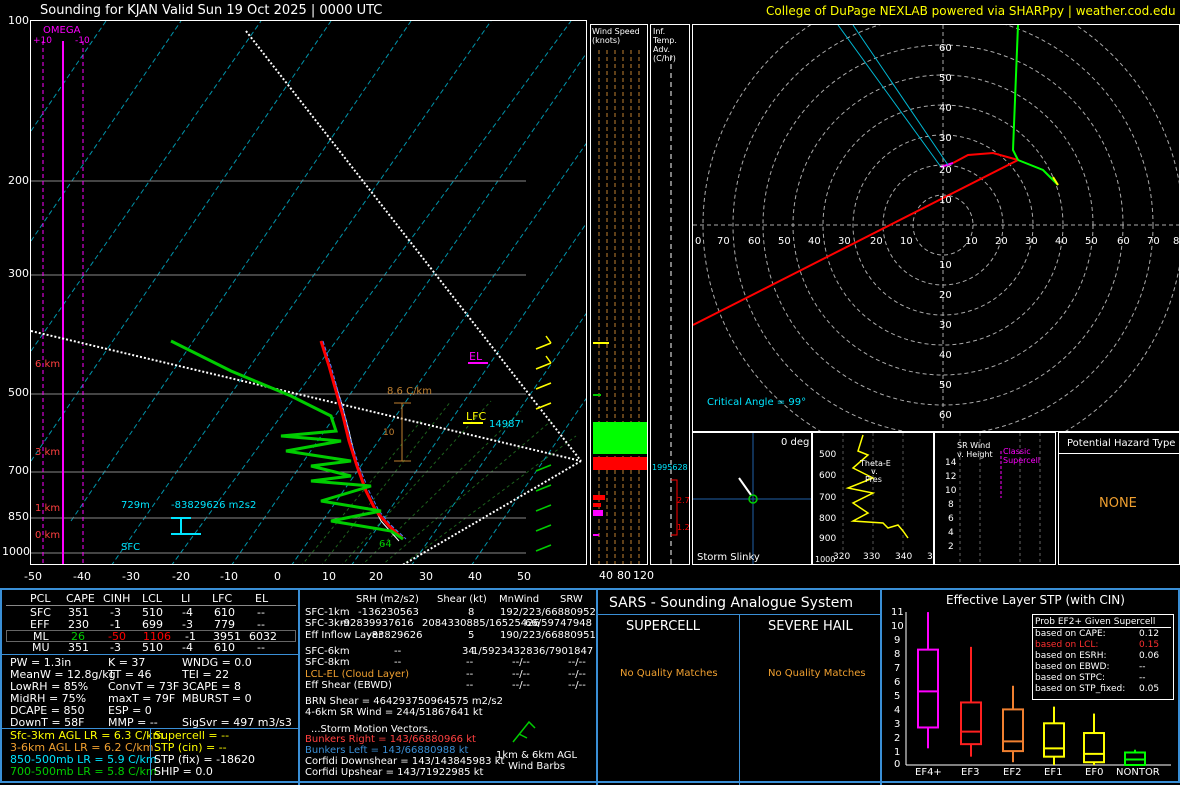 This screenshot has height=785, width=1180. Describe the element at coordinates (930, 557) in the screenshot. I see `theta-x-3: 3` at that location.